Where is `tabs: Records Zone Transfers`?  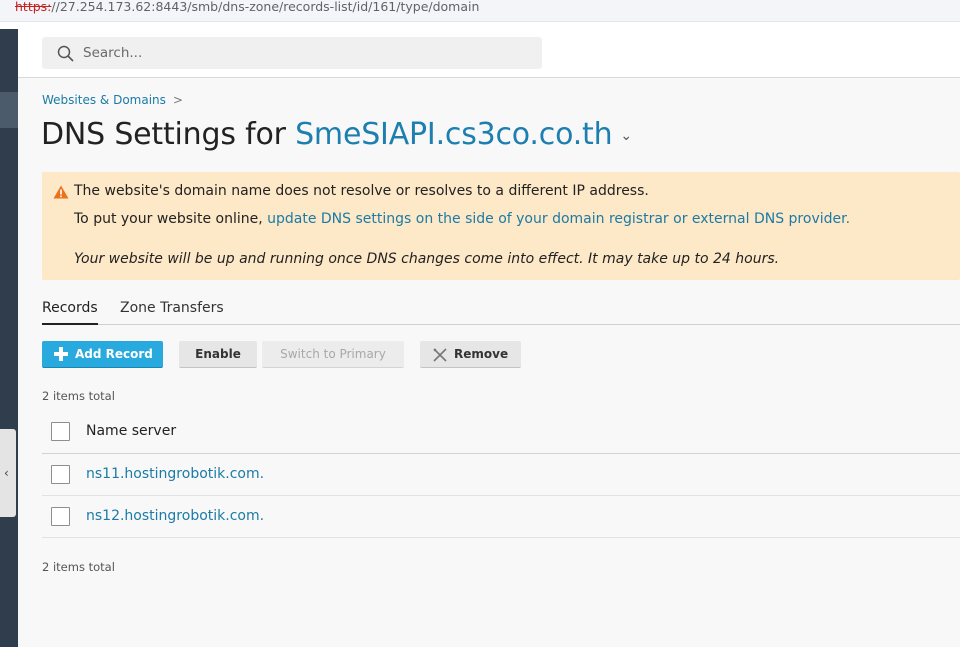
tabs: Records Zone Transfers is located at coordinates (501, 312).